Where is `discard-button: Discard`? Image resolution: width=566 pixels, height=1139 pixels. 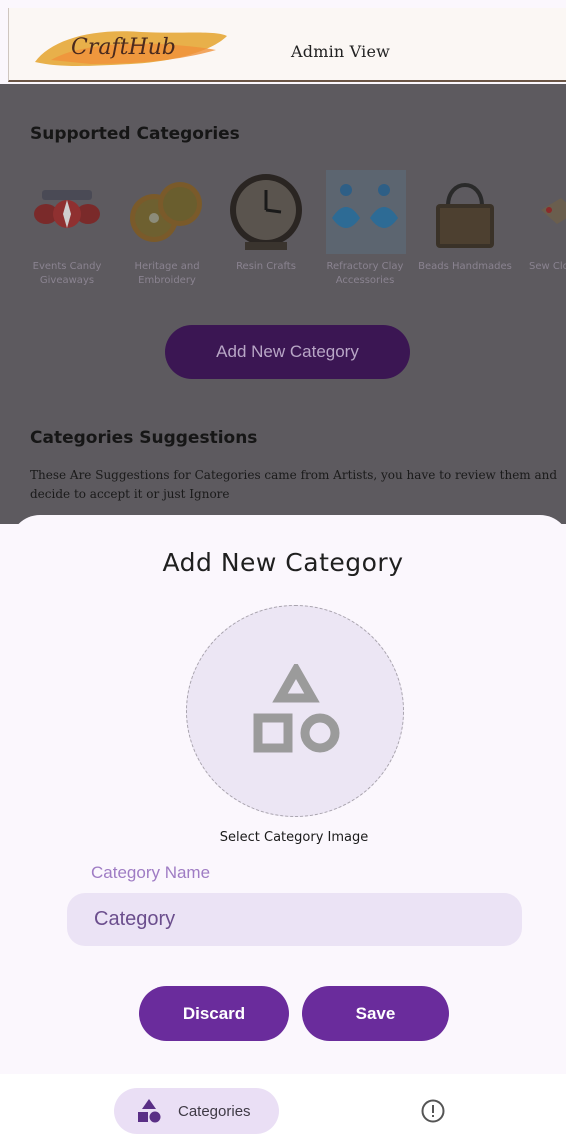
discard-button: Discard is located at coordinates (214, 1013).